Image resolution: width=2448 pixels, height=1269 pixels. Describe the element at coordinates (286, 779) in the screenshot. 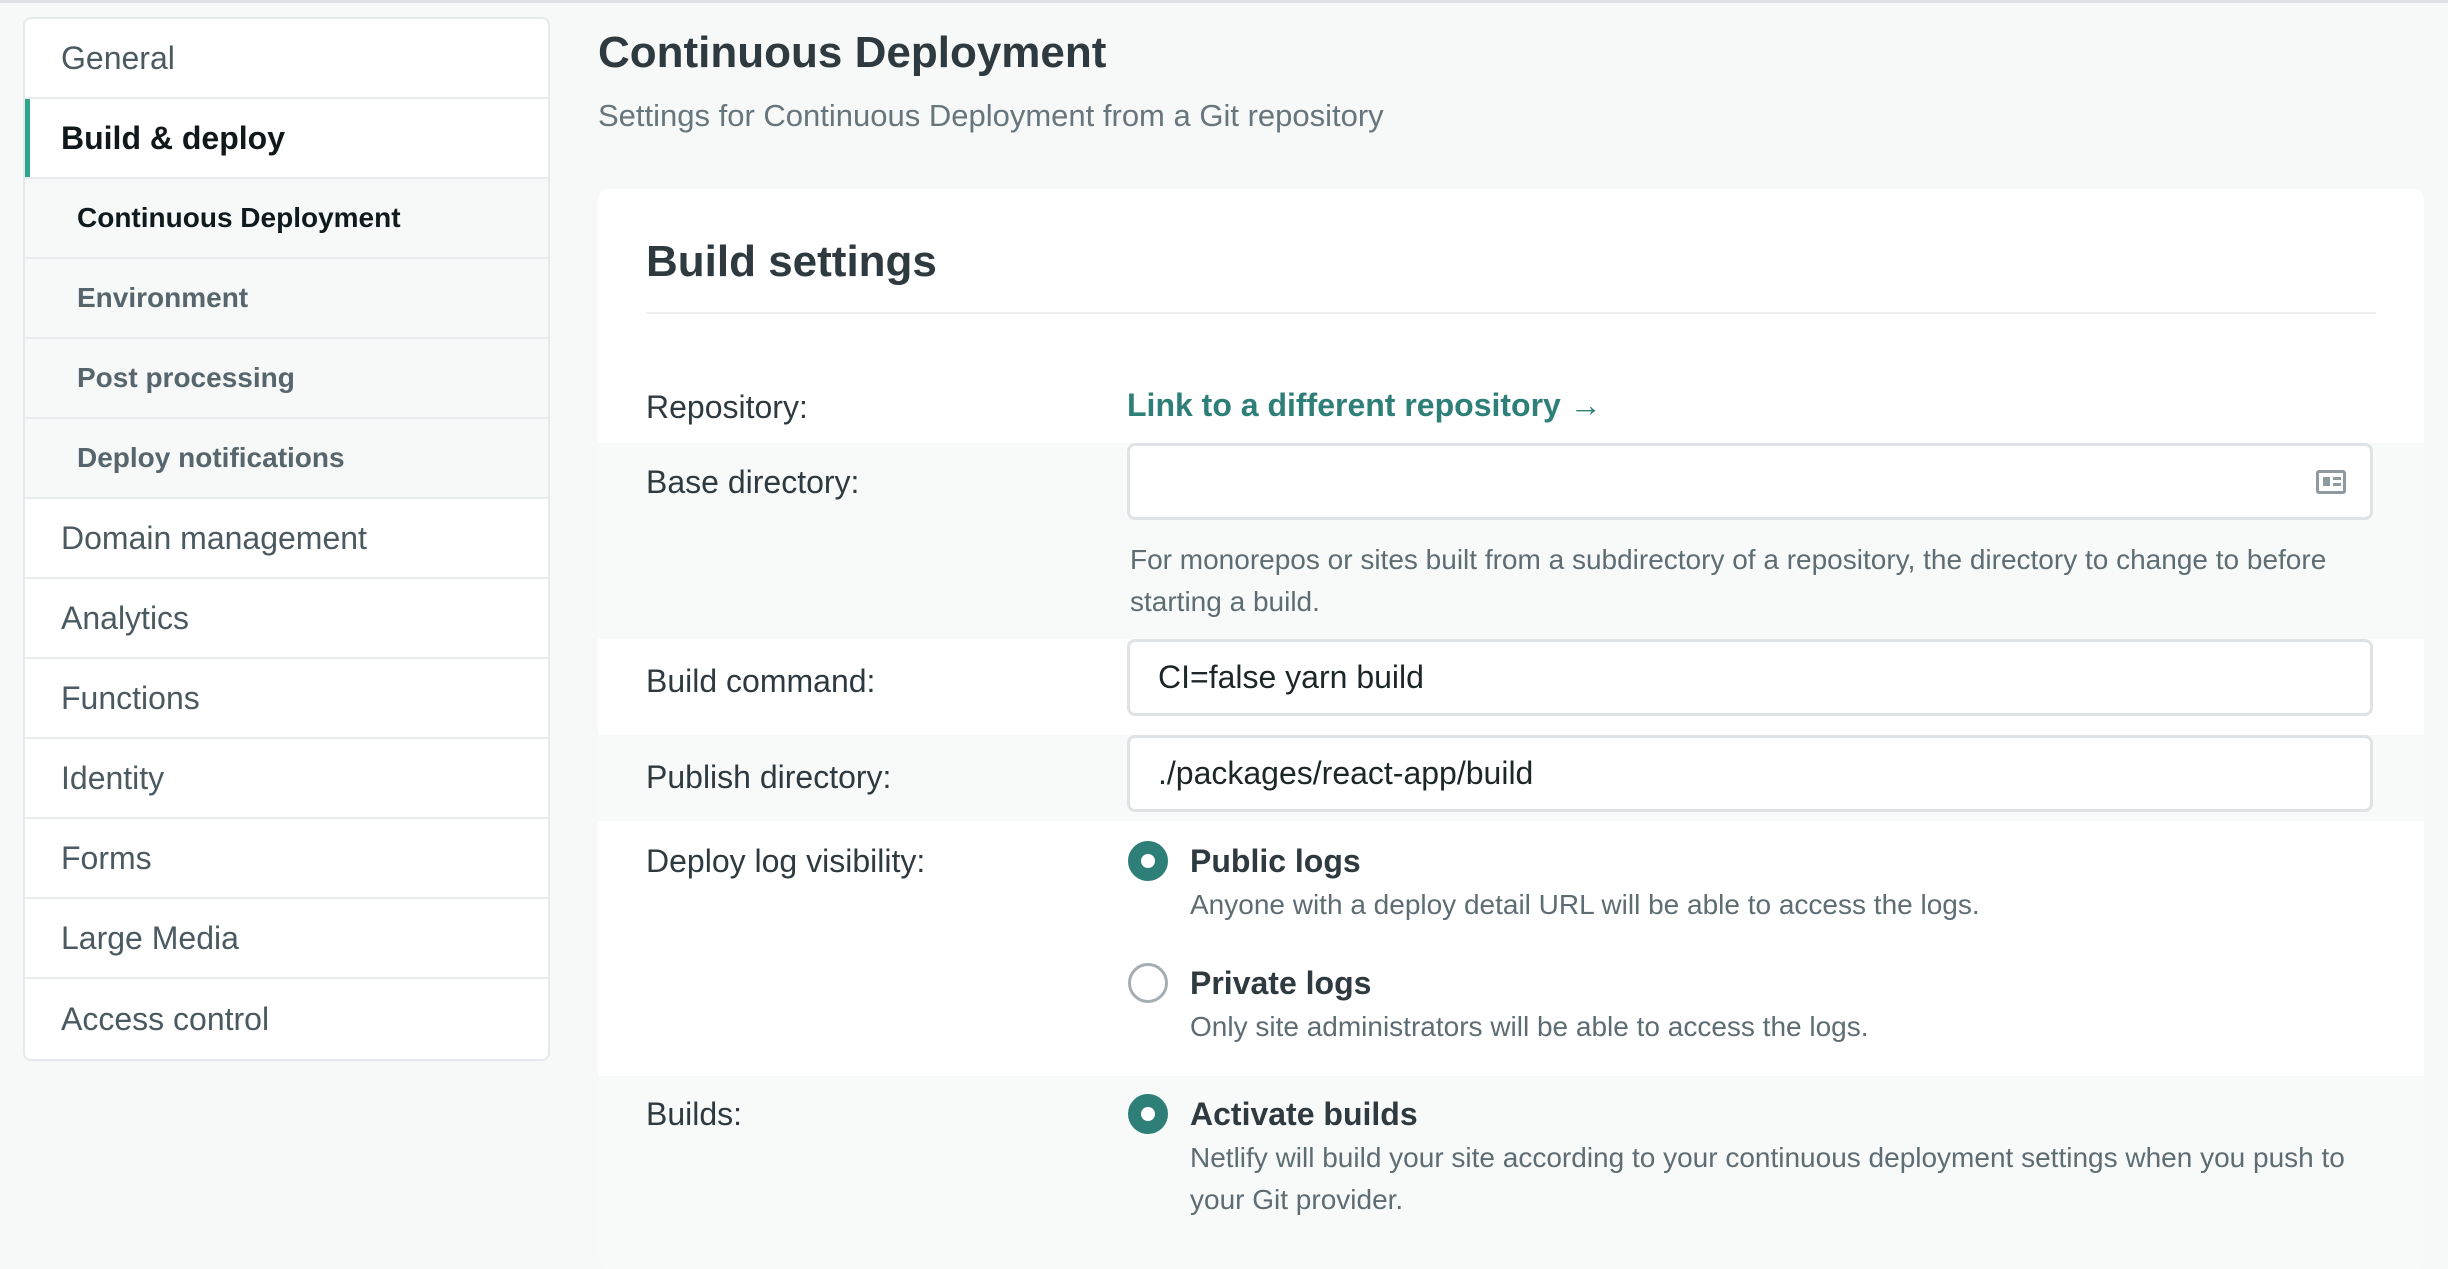

I see `sidebar-item-identity: Identity` at that location.